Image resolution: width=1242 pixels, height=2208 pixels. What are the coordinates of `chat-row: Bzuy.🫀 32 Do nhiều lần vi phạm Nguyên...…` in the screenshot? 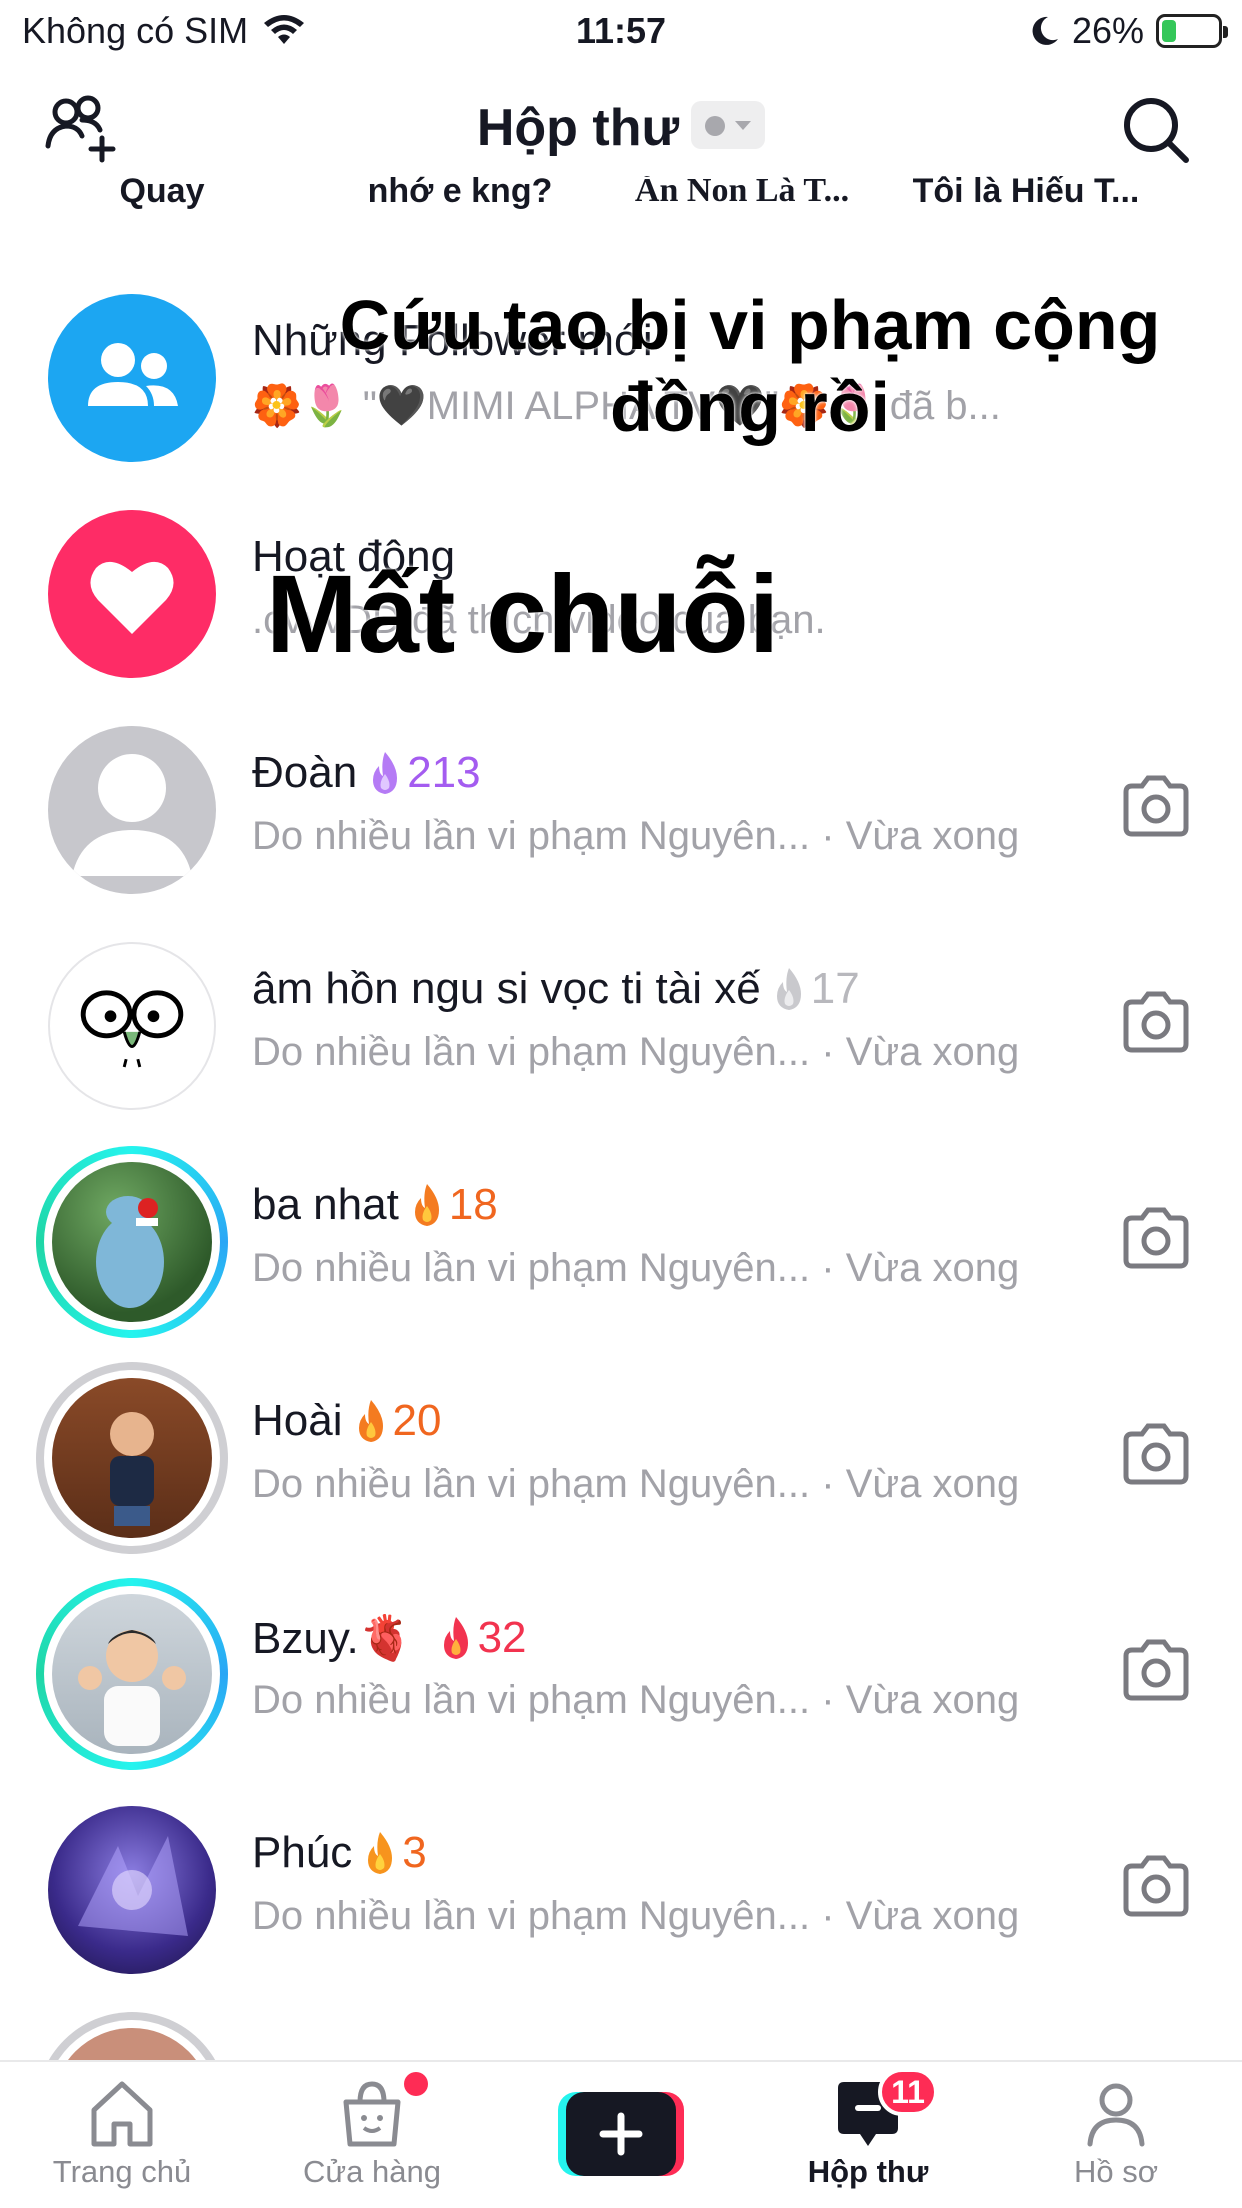 It's located at (621, 1692).